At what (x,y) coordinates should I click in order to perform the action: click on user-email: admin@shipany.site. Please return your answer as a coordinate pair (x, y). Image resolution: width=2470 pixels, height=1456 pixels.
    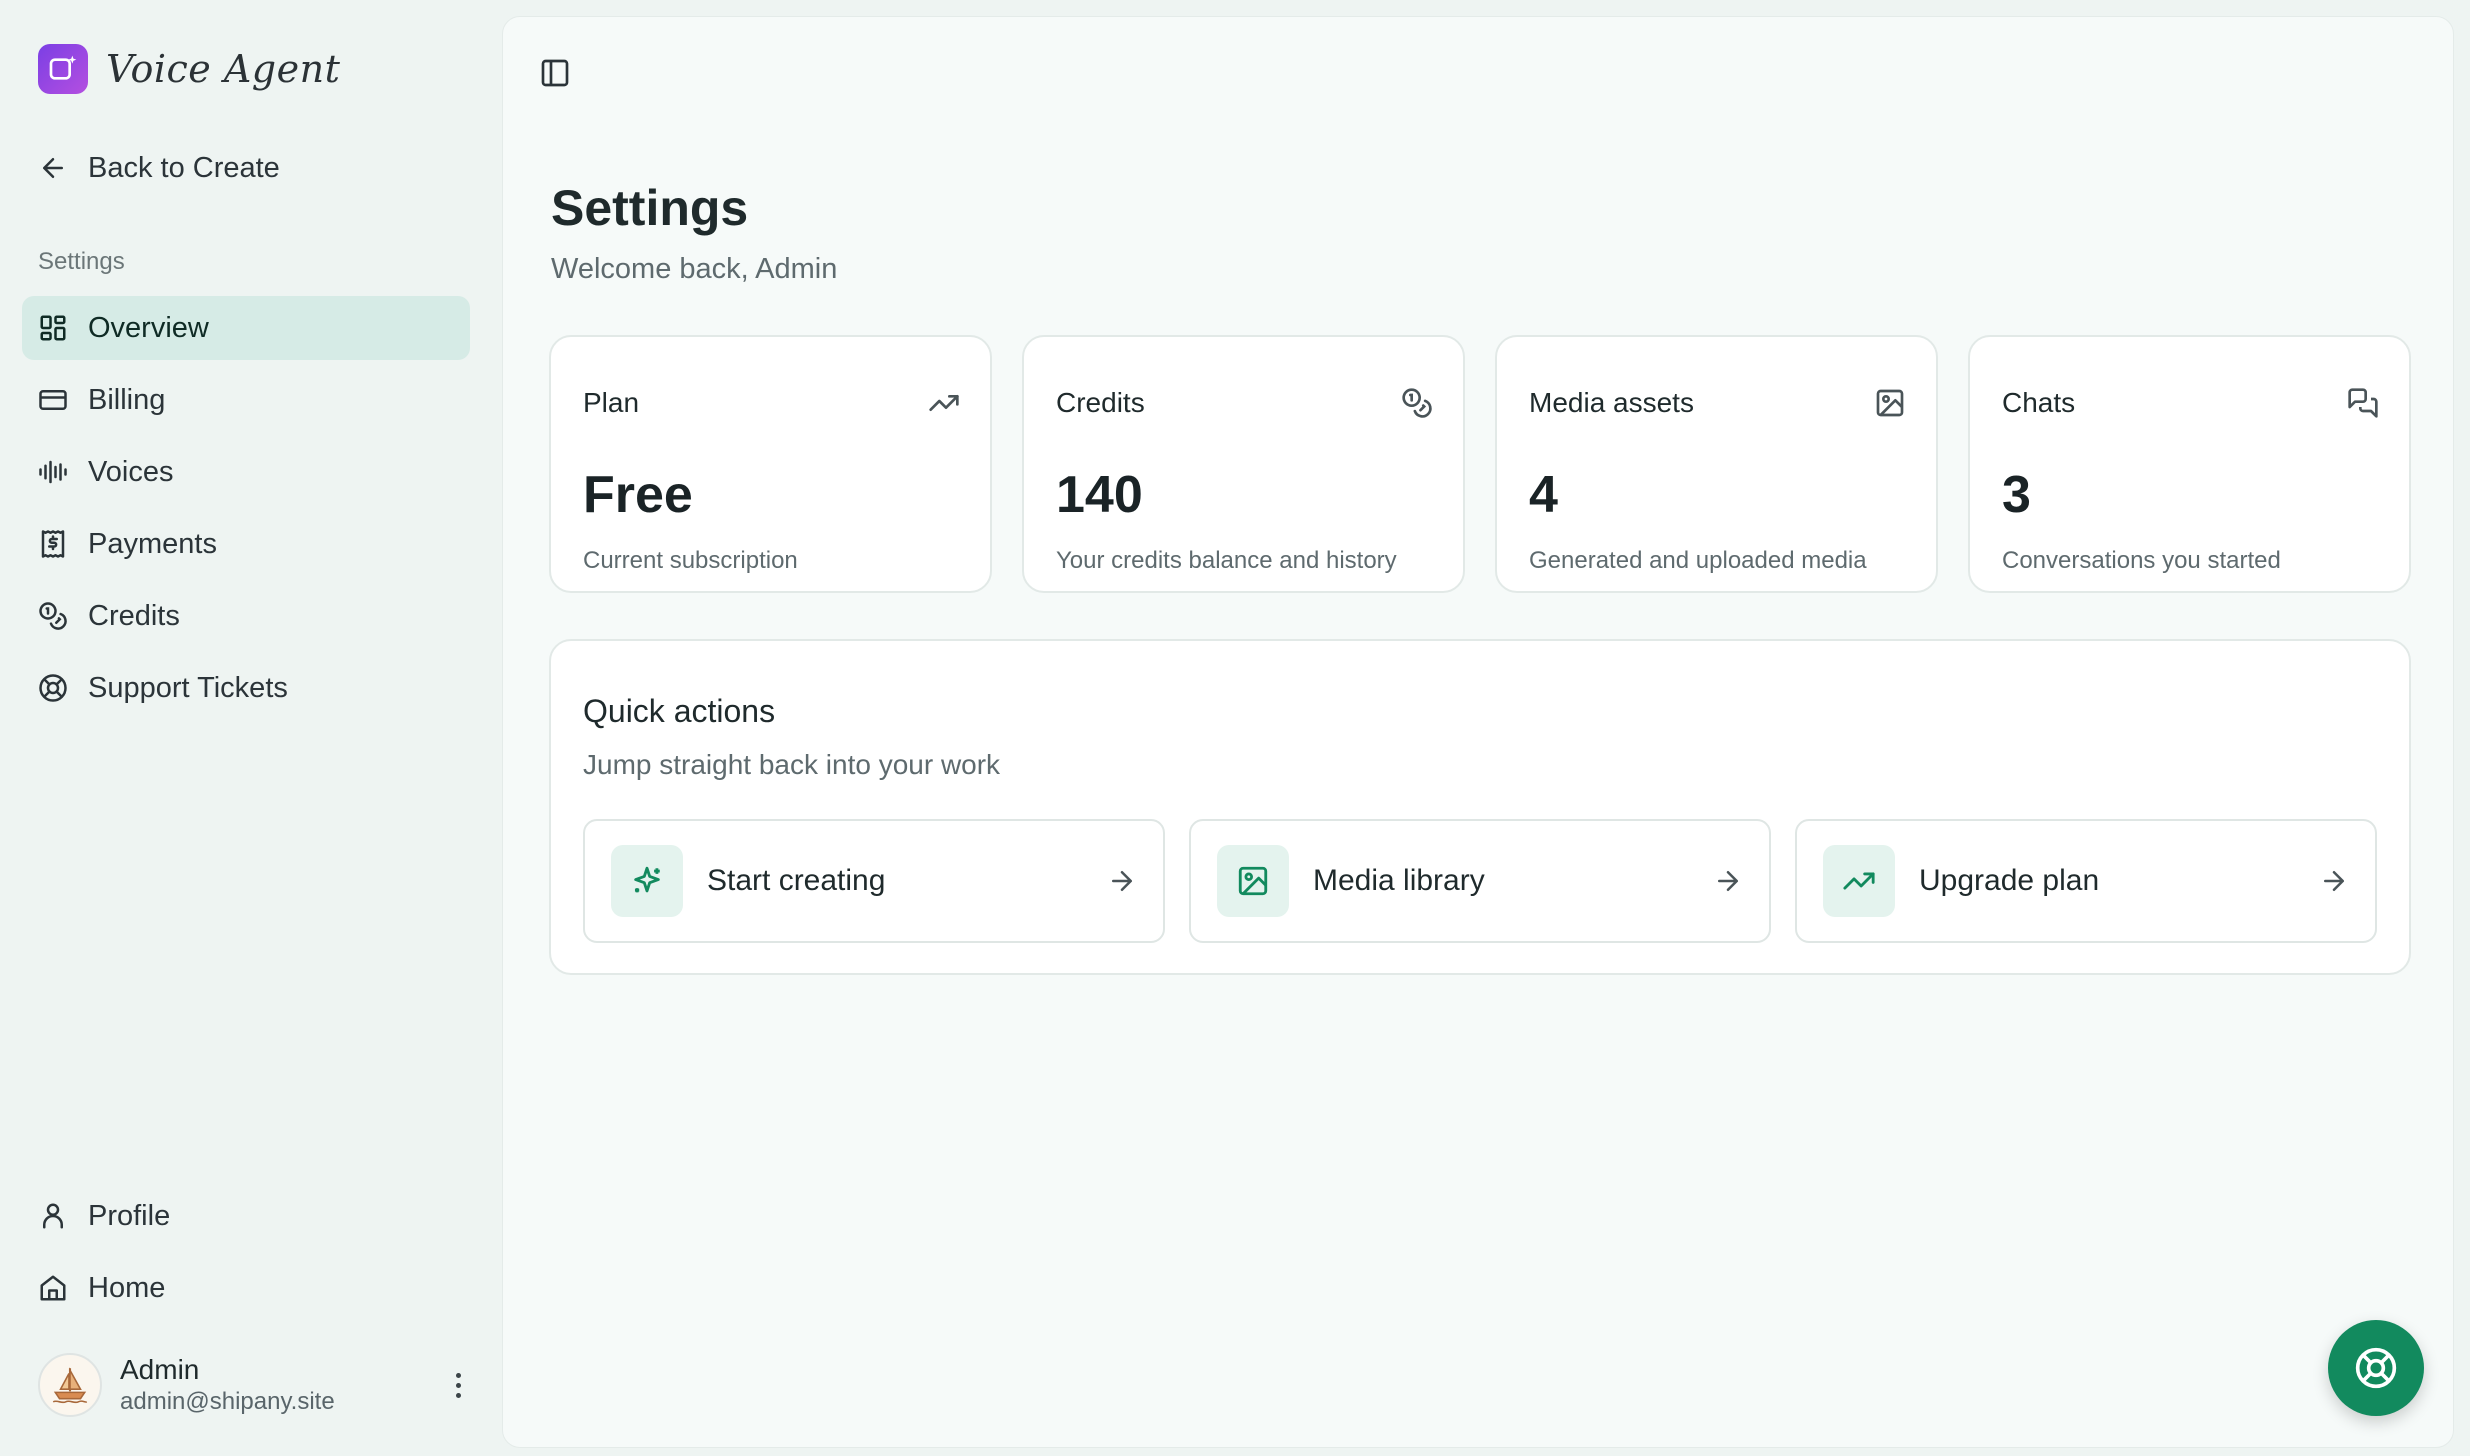
    Looking at the image, I should click on (227, 1401).